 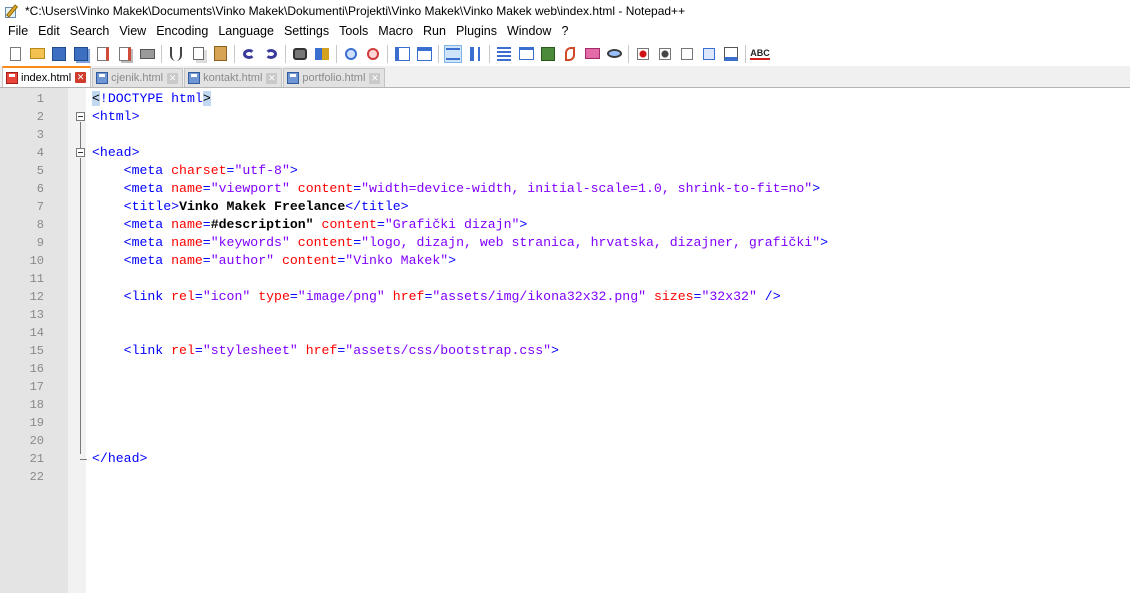 I want to click on save-macro-button, so click(x=731, y=54).